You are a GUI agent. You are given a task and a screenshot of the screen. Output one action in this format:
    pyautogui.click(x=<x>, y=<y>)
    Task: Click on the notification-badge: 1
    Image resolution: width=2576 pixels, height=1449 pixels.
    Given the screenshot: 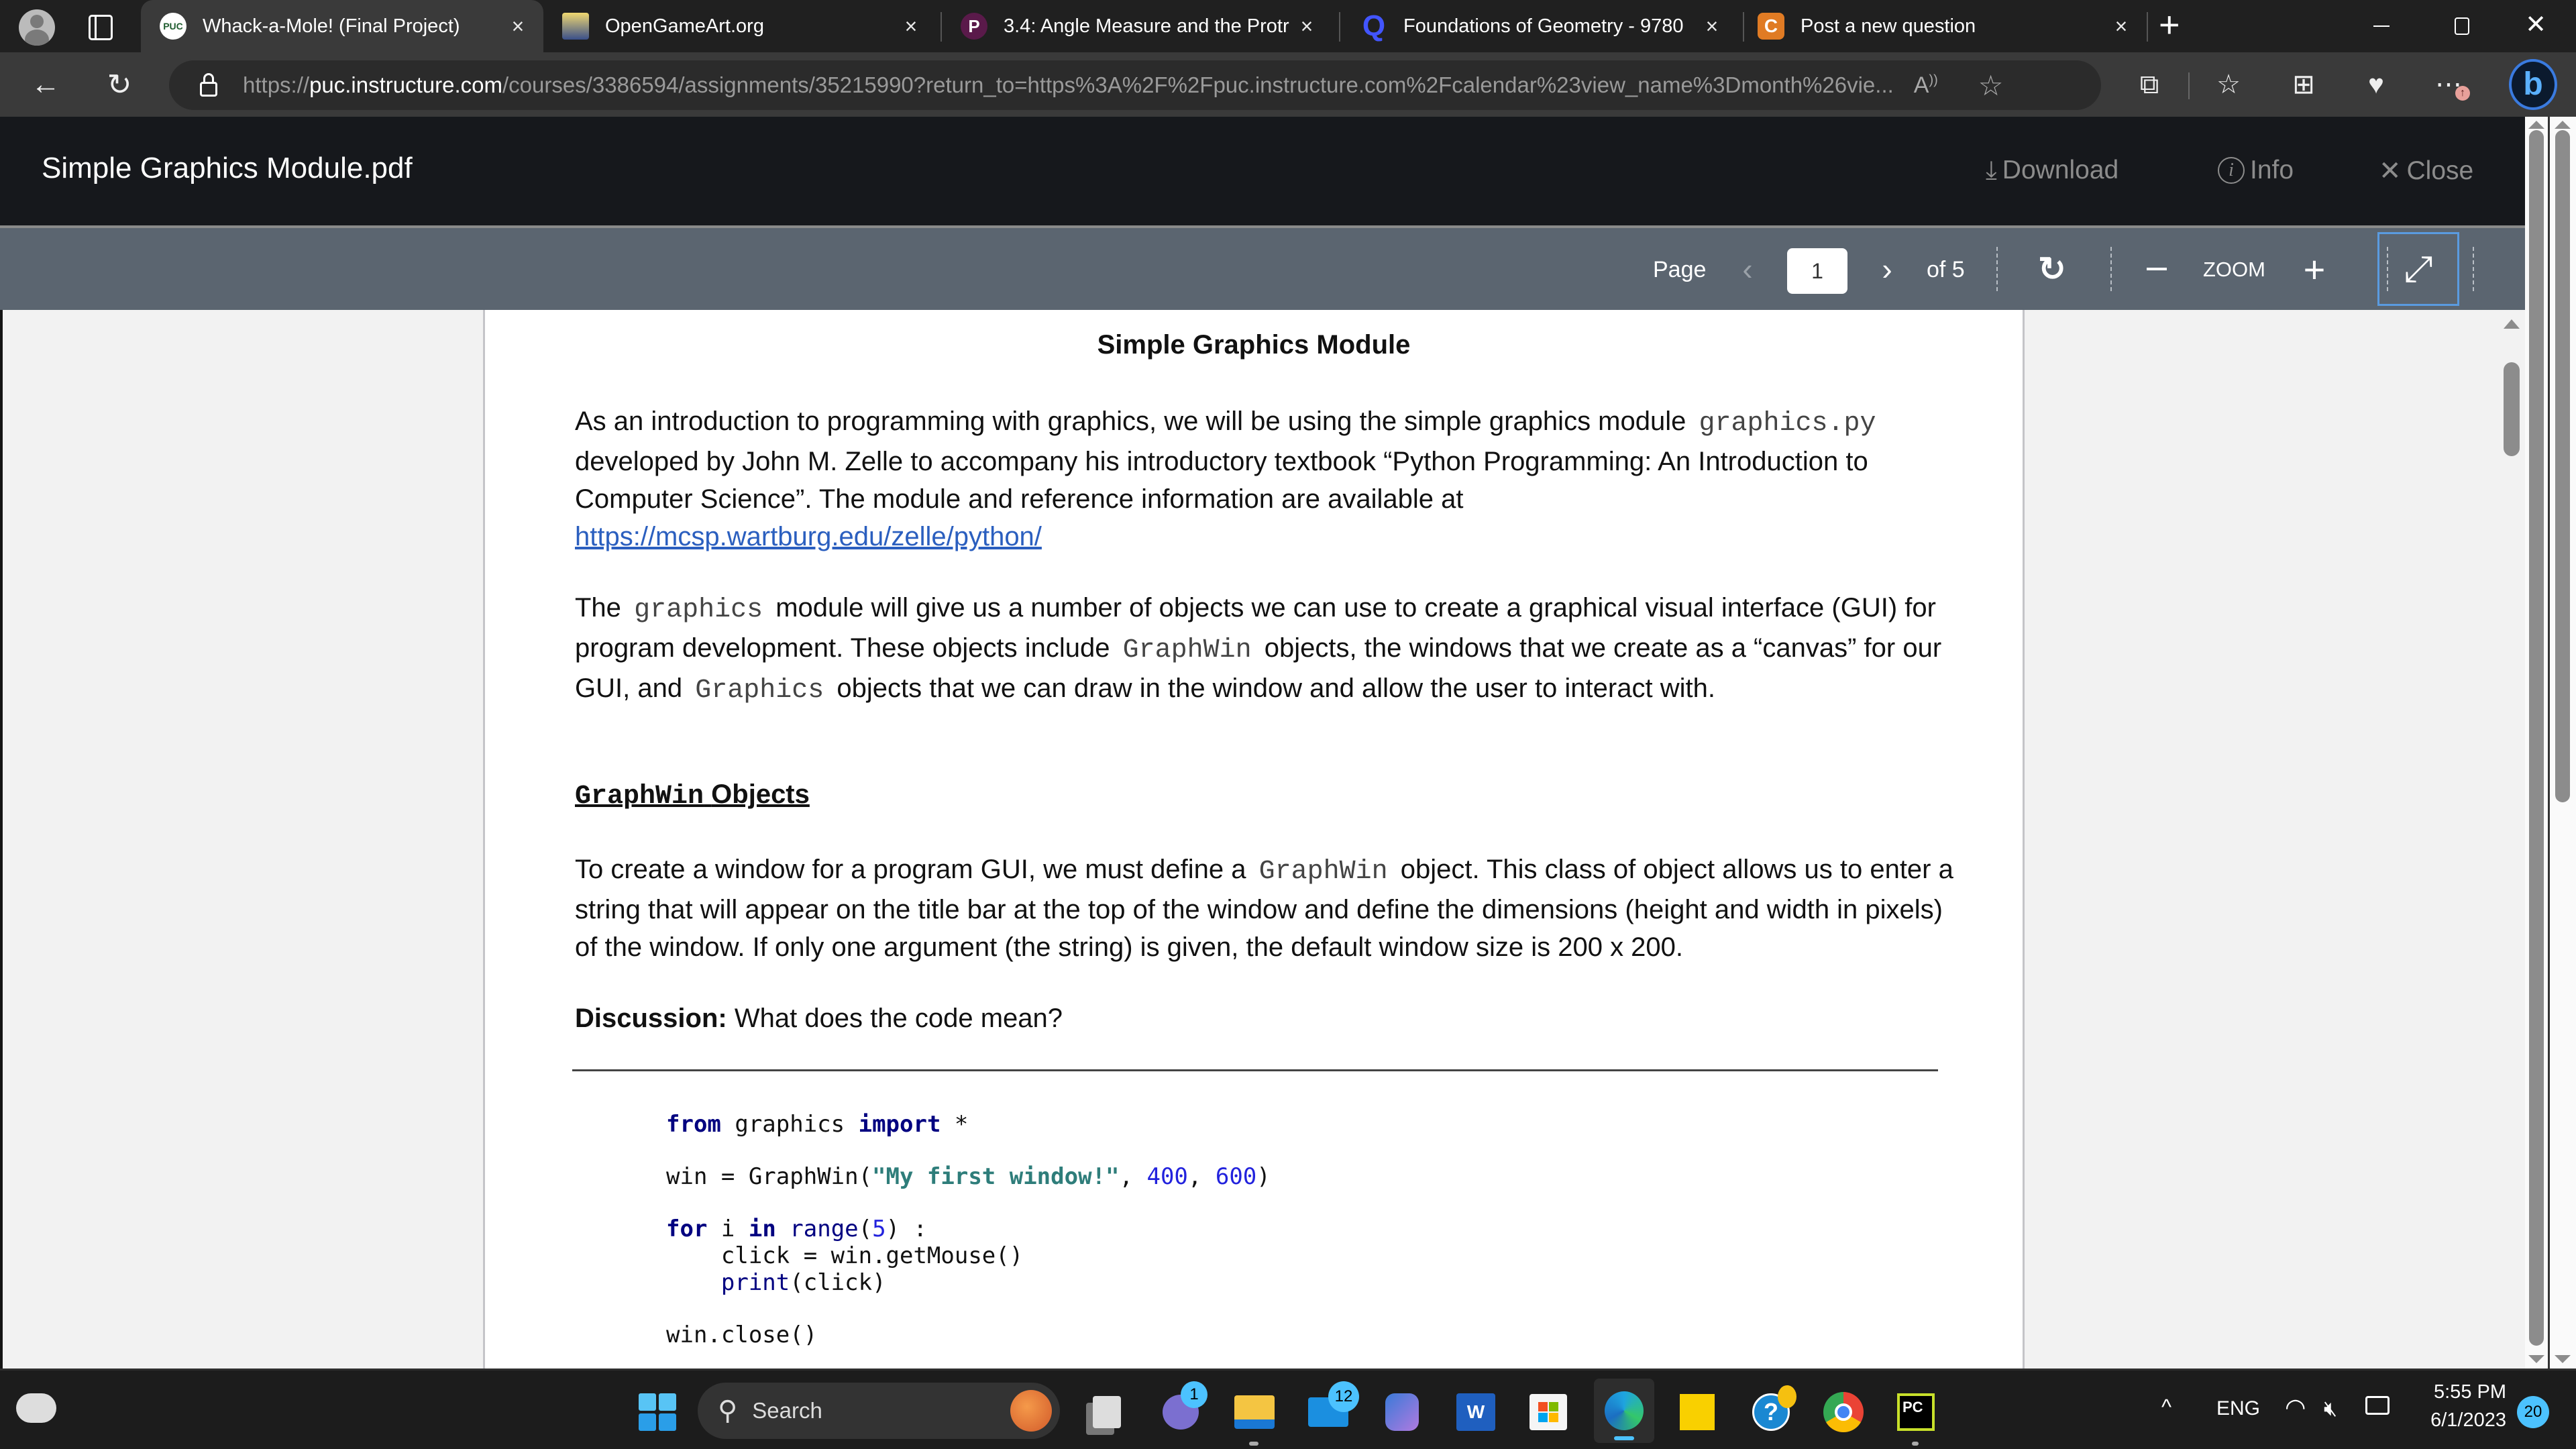 What is the action you would take?
    pyautogui.click(x=1194, y=1394)
    